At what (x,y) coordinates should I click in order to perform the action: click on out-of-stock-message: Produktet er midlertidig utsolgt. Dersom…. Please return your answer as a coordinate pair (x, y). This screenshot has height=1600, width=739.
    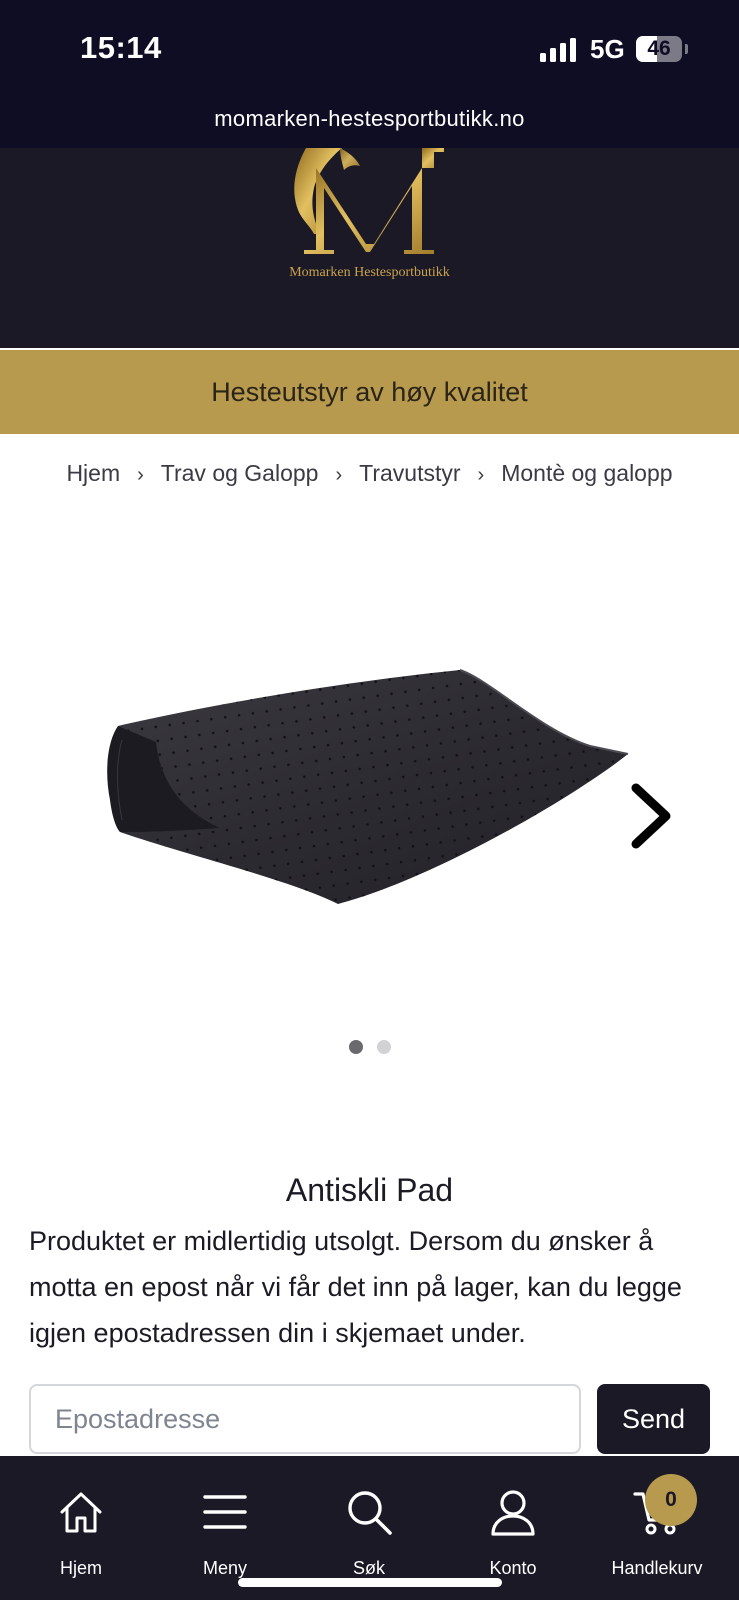
    Looking at the image, I should click on (355, 1287).